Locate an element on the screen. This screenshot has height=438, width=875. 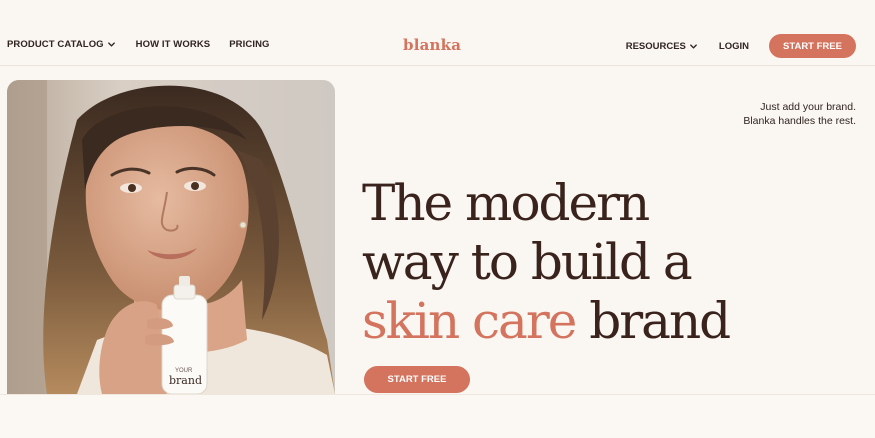
header-start-free-button: START FREE is located at coordinates (812, 46).